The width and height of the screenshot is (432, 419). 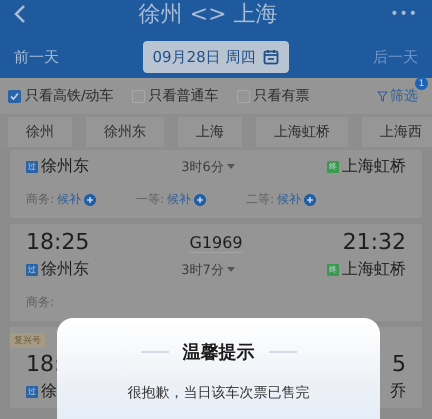 What do you see at coordinates (282, 96) in the screenshot?
I see `filter-label: 只看有票` at bounding box center [282, 96].